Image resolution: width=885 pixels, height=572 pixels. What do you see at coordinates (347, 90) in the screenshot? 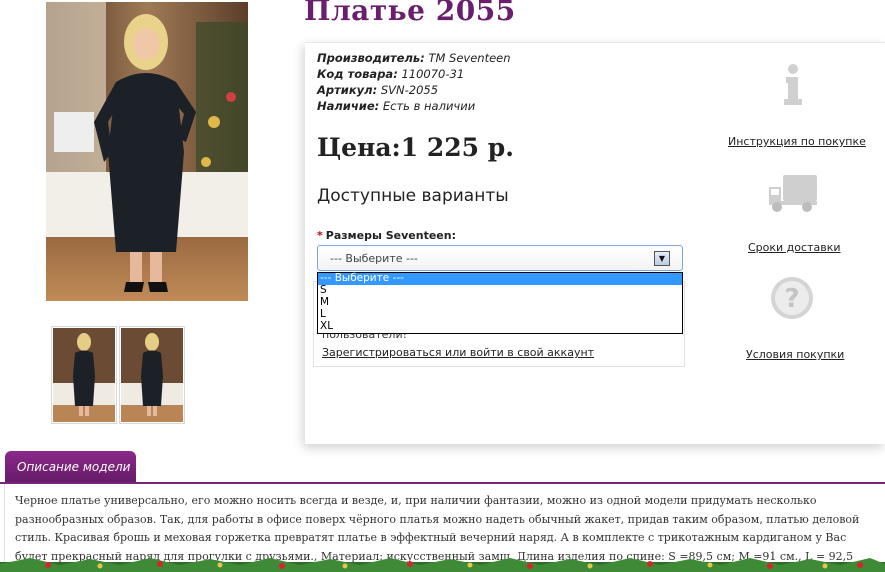
I see `detail-label: Артикул:` at bounding box center [347, 90].